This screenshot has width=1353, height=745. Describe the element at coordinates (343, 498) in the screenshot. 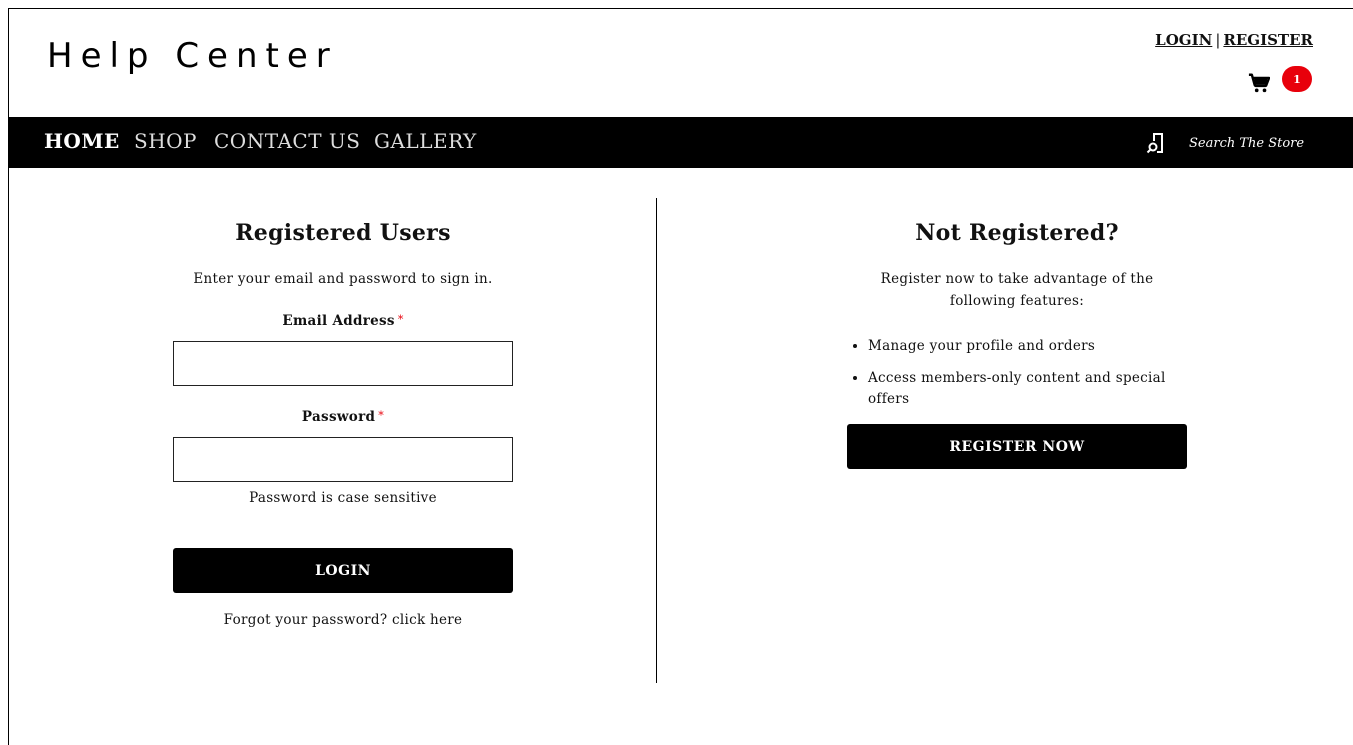

I see `password-hint: Password is case sensitive` at that location.